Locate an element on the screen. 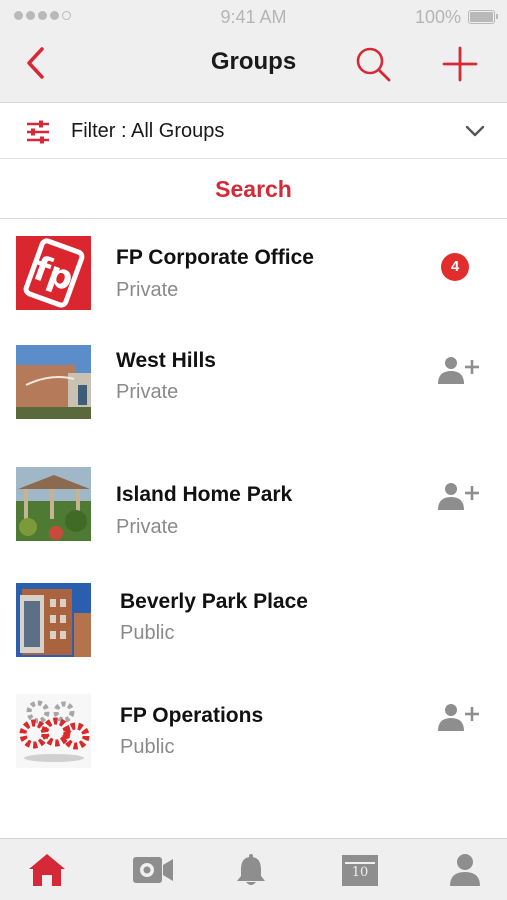 This screenshot has height=900, width=507. tab-home is located at coordinates (47, 869).